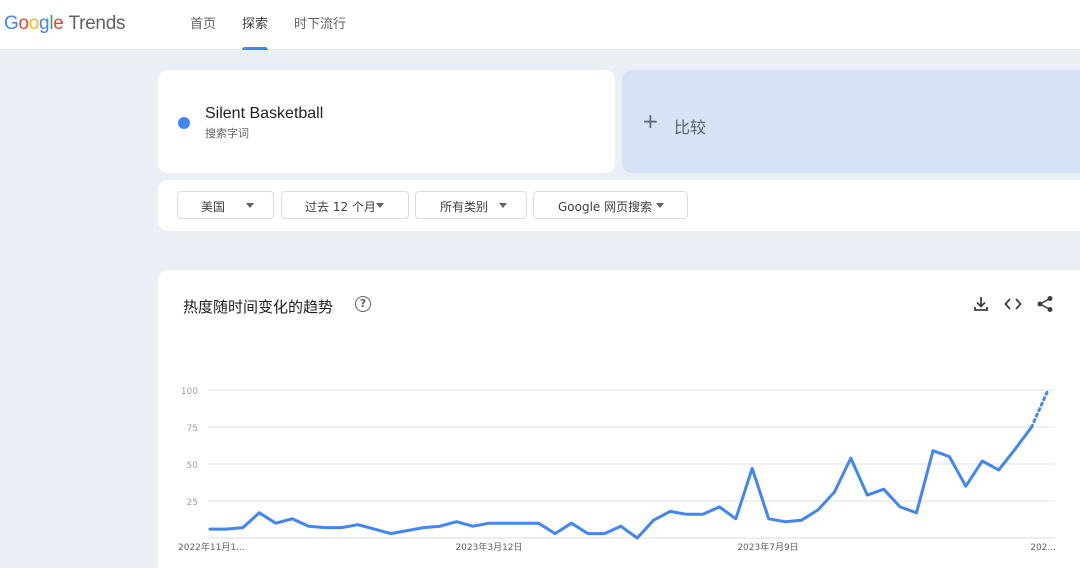 The width and height of the screenshot is (1080, 568). Describe the element at coordinates (540, 25) in the screenshot. I see `top-bar: Google Trends 首页 探索 时下流行` at that location.